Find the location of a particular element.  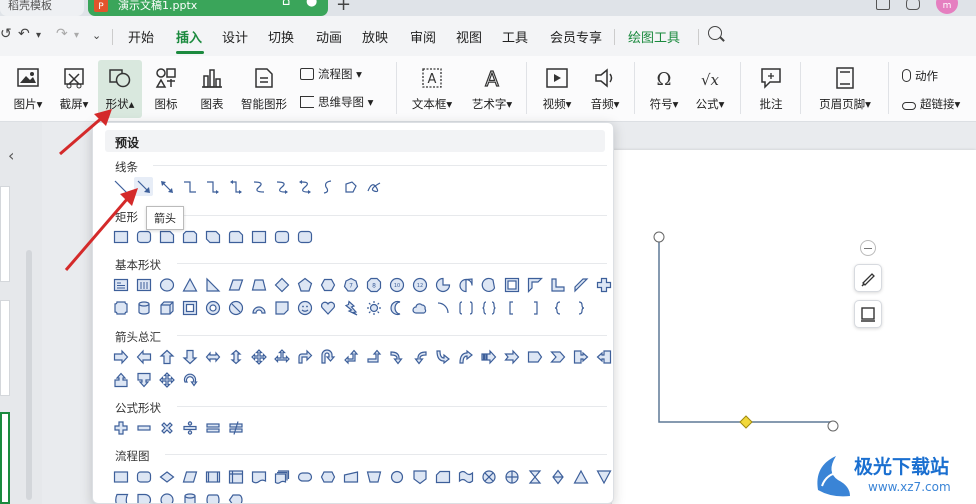

hyperlink-button: 超链接▾ is located at coordinates (931, 104).